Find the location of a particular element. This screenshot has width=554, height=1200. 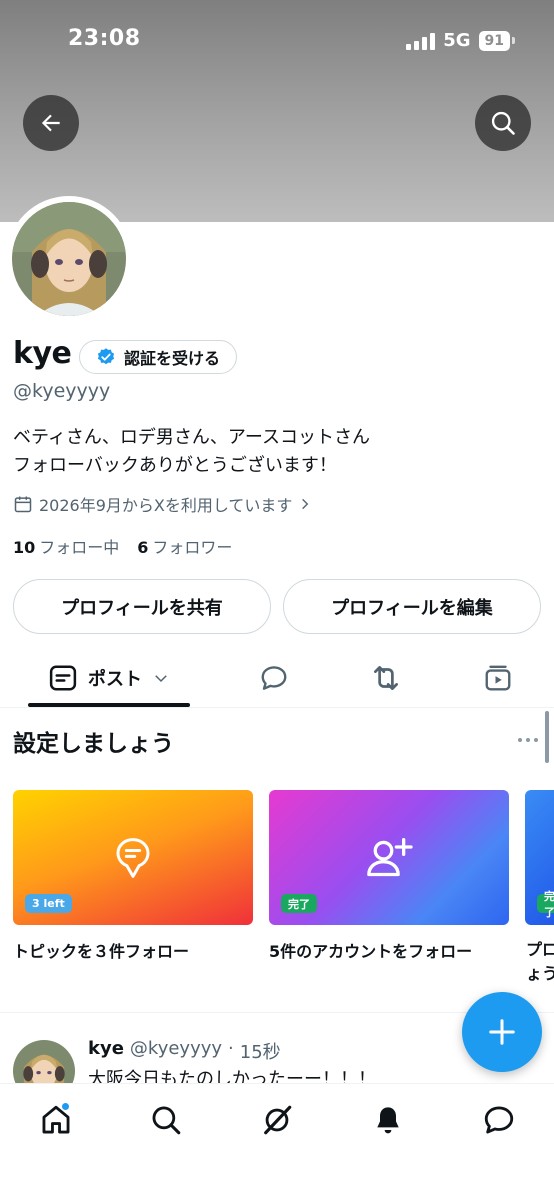

message-bubble-icon is located at coordinates (499, 1120).